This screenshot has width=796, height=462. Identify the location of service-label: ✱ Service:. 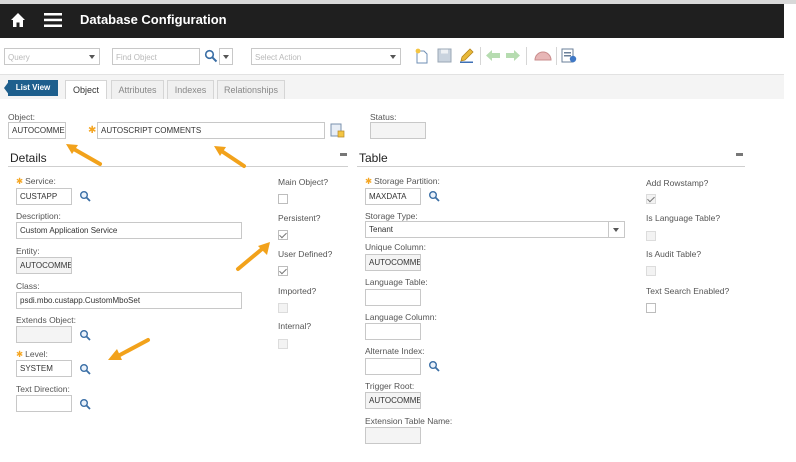
(36, 181).